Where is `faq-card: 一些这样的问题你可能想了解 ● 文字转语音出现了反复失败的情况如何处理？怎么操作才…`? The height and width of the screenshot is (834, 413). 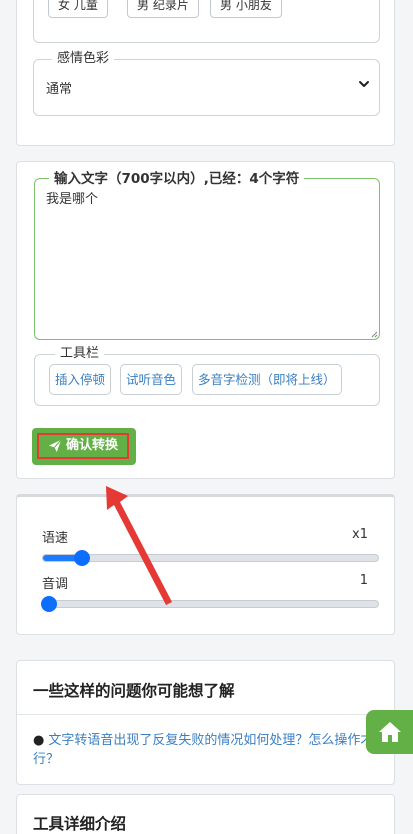
faq-card: 一些这样的问题你可能想了解 ● 文字转语音出现了反复失败的情况如何处理？怎么操作才… is located at coordinates (205, 722).